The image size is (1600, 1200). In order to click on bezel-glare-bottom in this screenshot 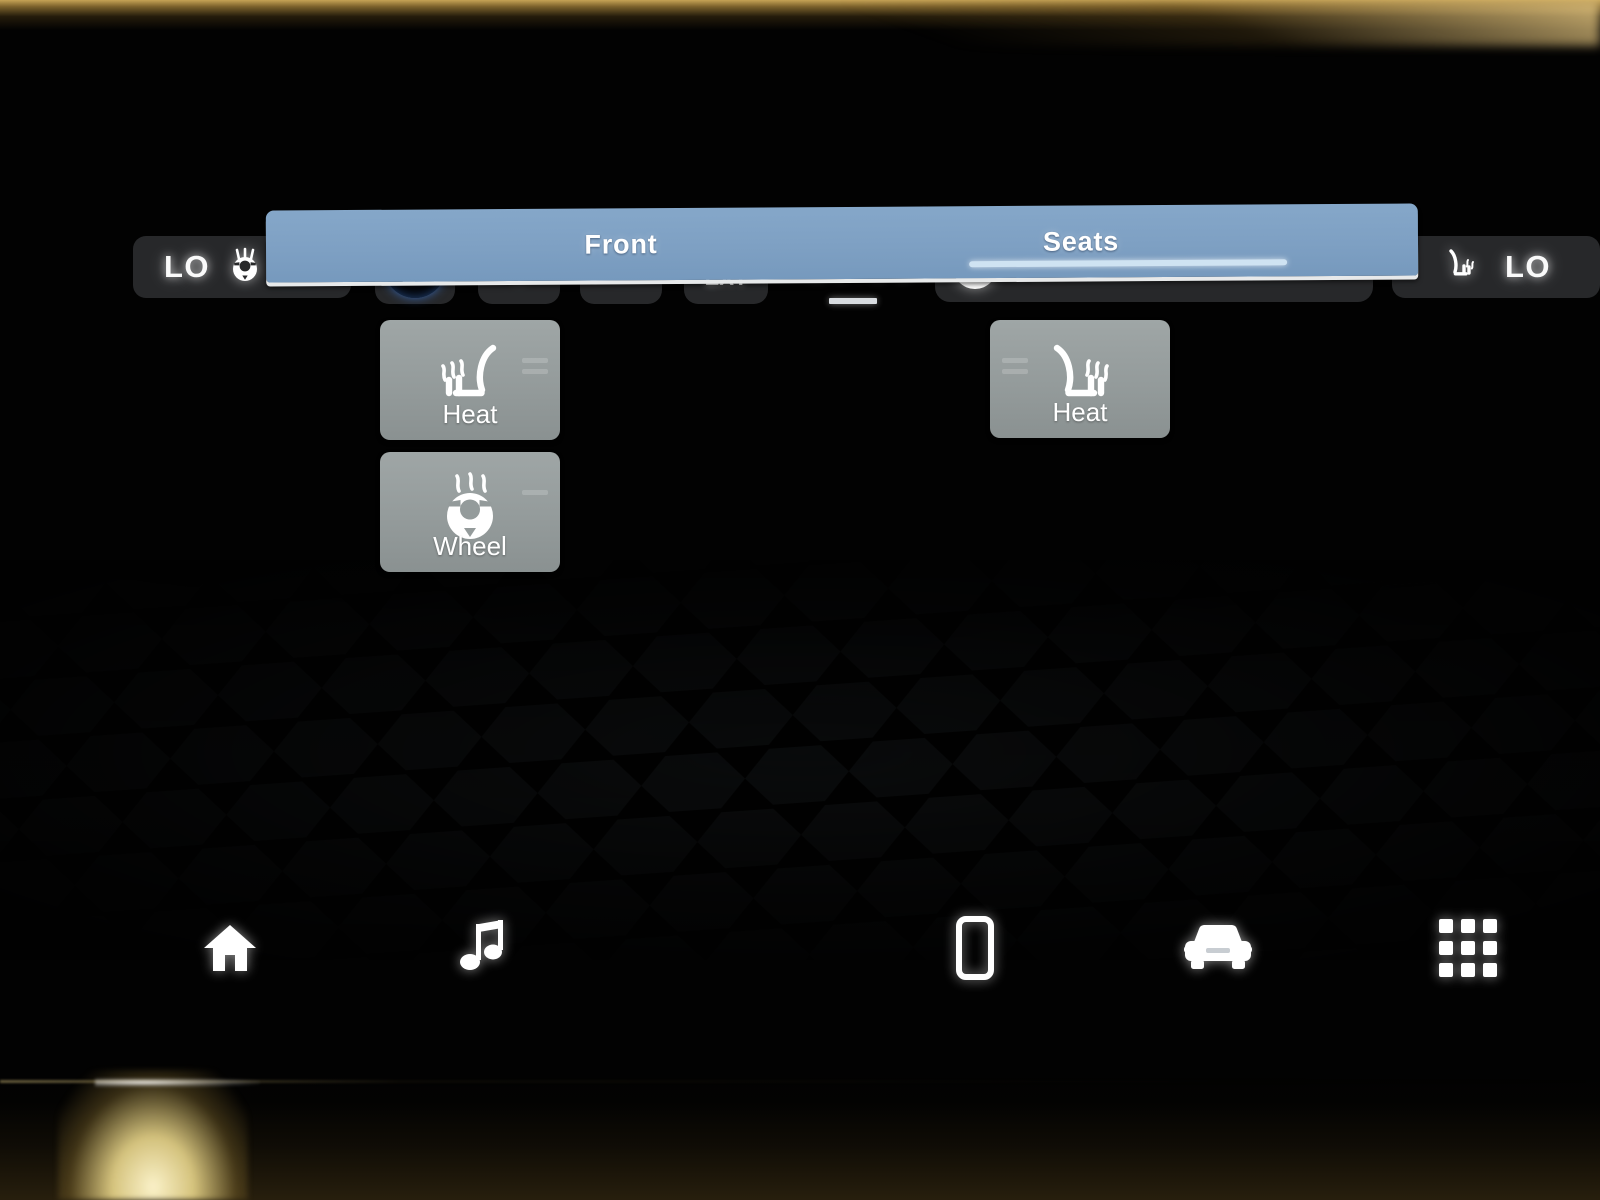, I will do `click(800, 1132)`.